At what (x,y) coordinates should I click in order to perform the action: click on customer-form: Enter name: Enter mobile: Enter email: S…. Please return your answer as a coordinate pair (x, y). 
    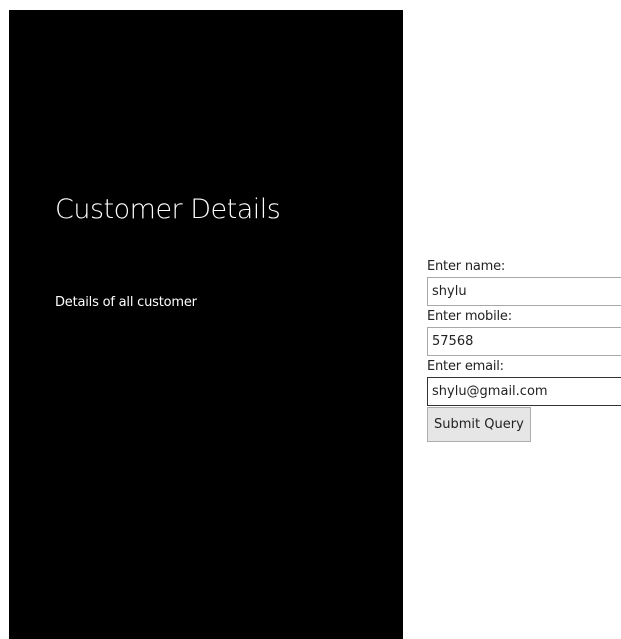
    Looking at the image, I should click on (524, 349).